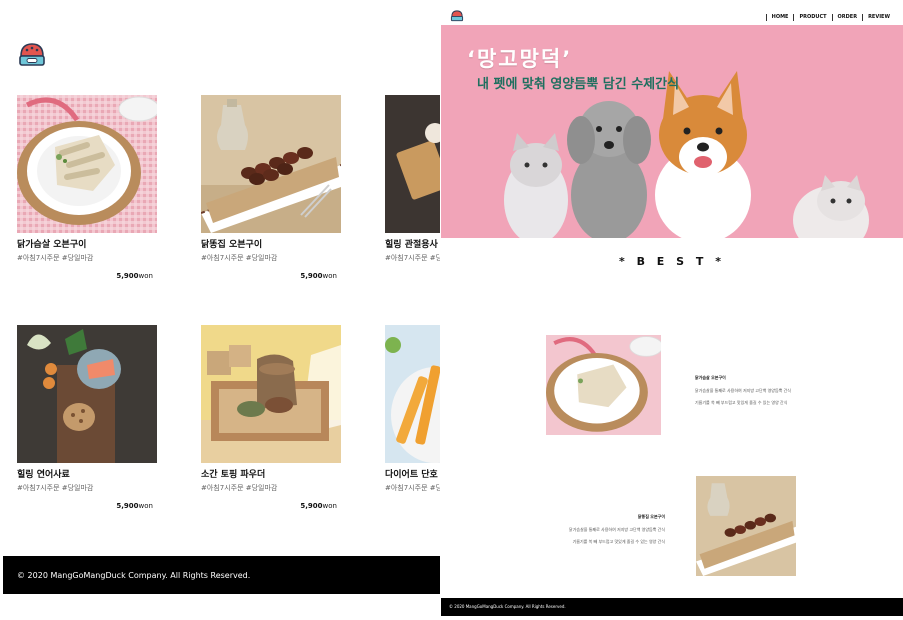 This screenshot has height=620, width=903. Describe the element at coordinates (812, 17) in the screenshot. I see `nav-product: PRODUCT` at that location.